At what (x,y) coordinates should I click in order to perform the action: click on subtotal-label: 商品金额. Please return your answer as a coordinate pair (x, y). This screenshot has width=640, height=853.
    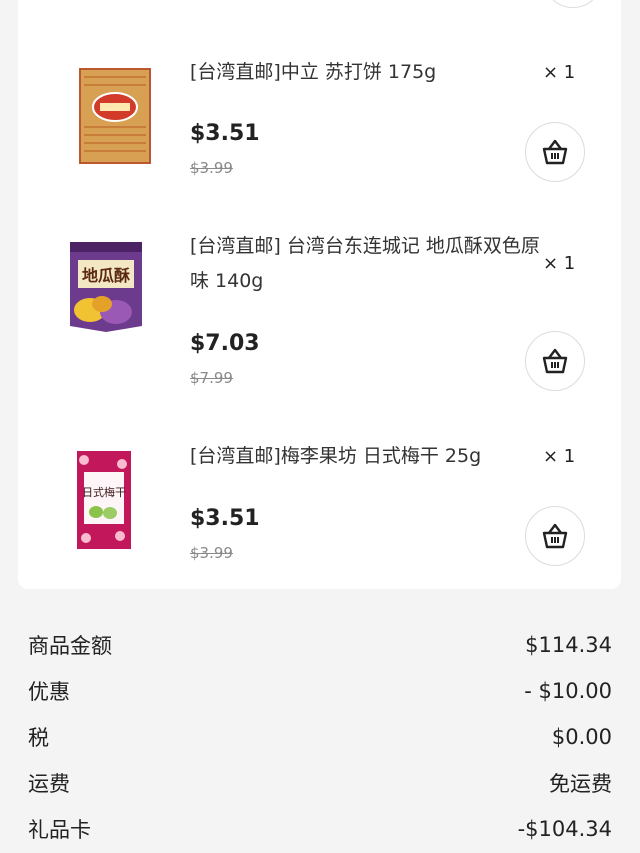
    Looking at the image, I should click on (70, 646).